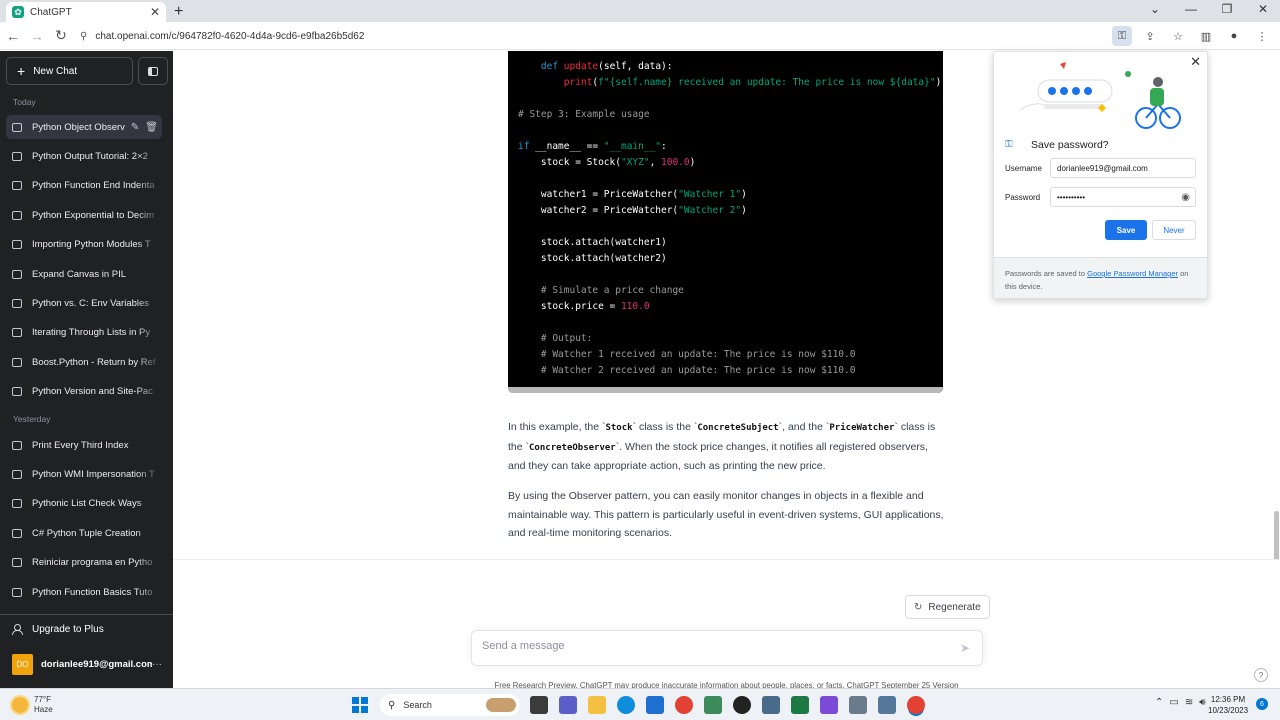 Image resolution: width=1280 pixels, height=720 pixels. Describe the element at coordinates (655, 705) in the screenshot. I see `store-icon` at that location.